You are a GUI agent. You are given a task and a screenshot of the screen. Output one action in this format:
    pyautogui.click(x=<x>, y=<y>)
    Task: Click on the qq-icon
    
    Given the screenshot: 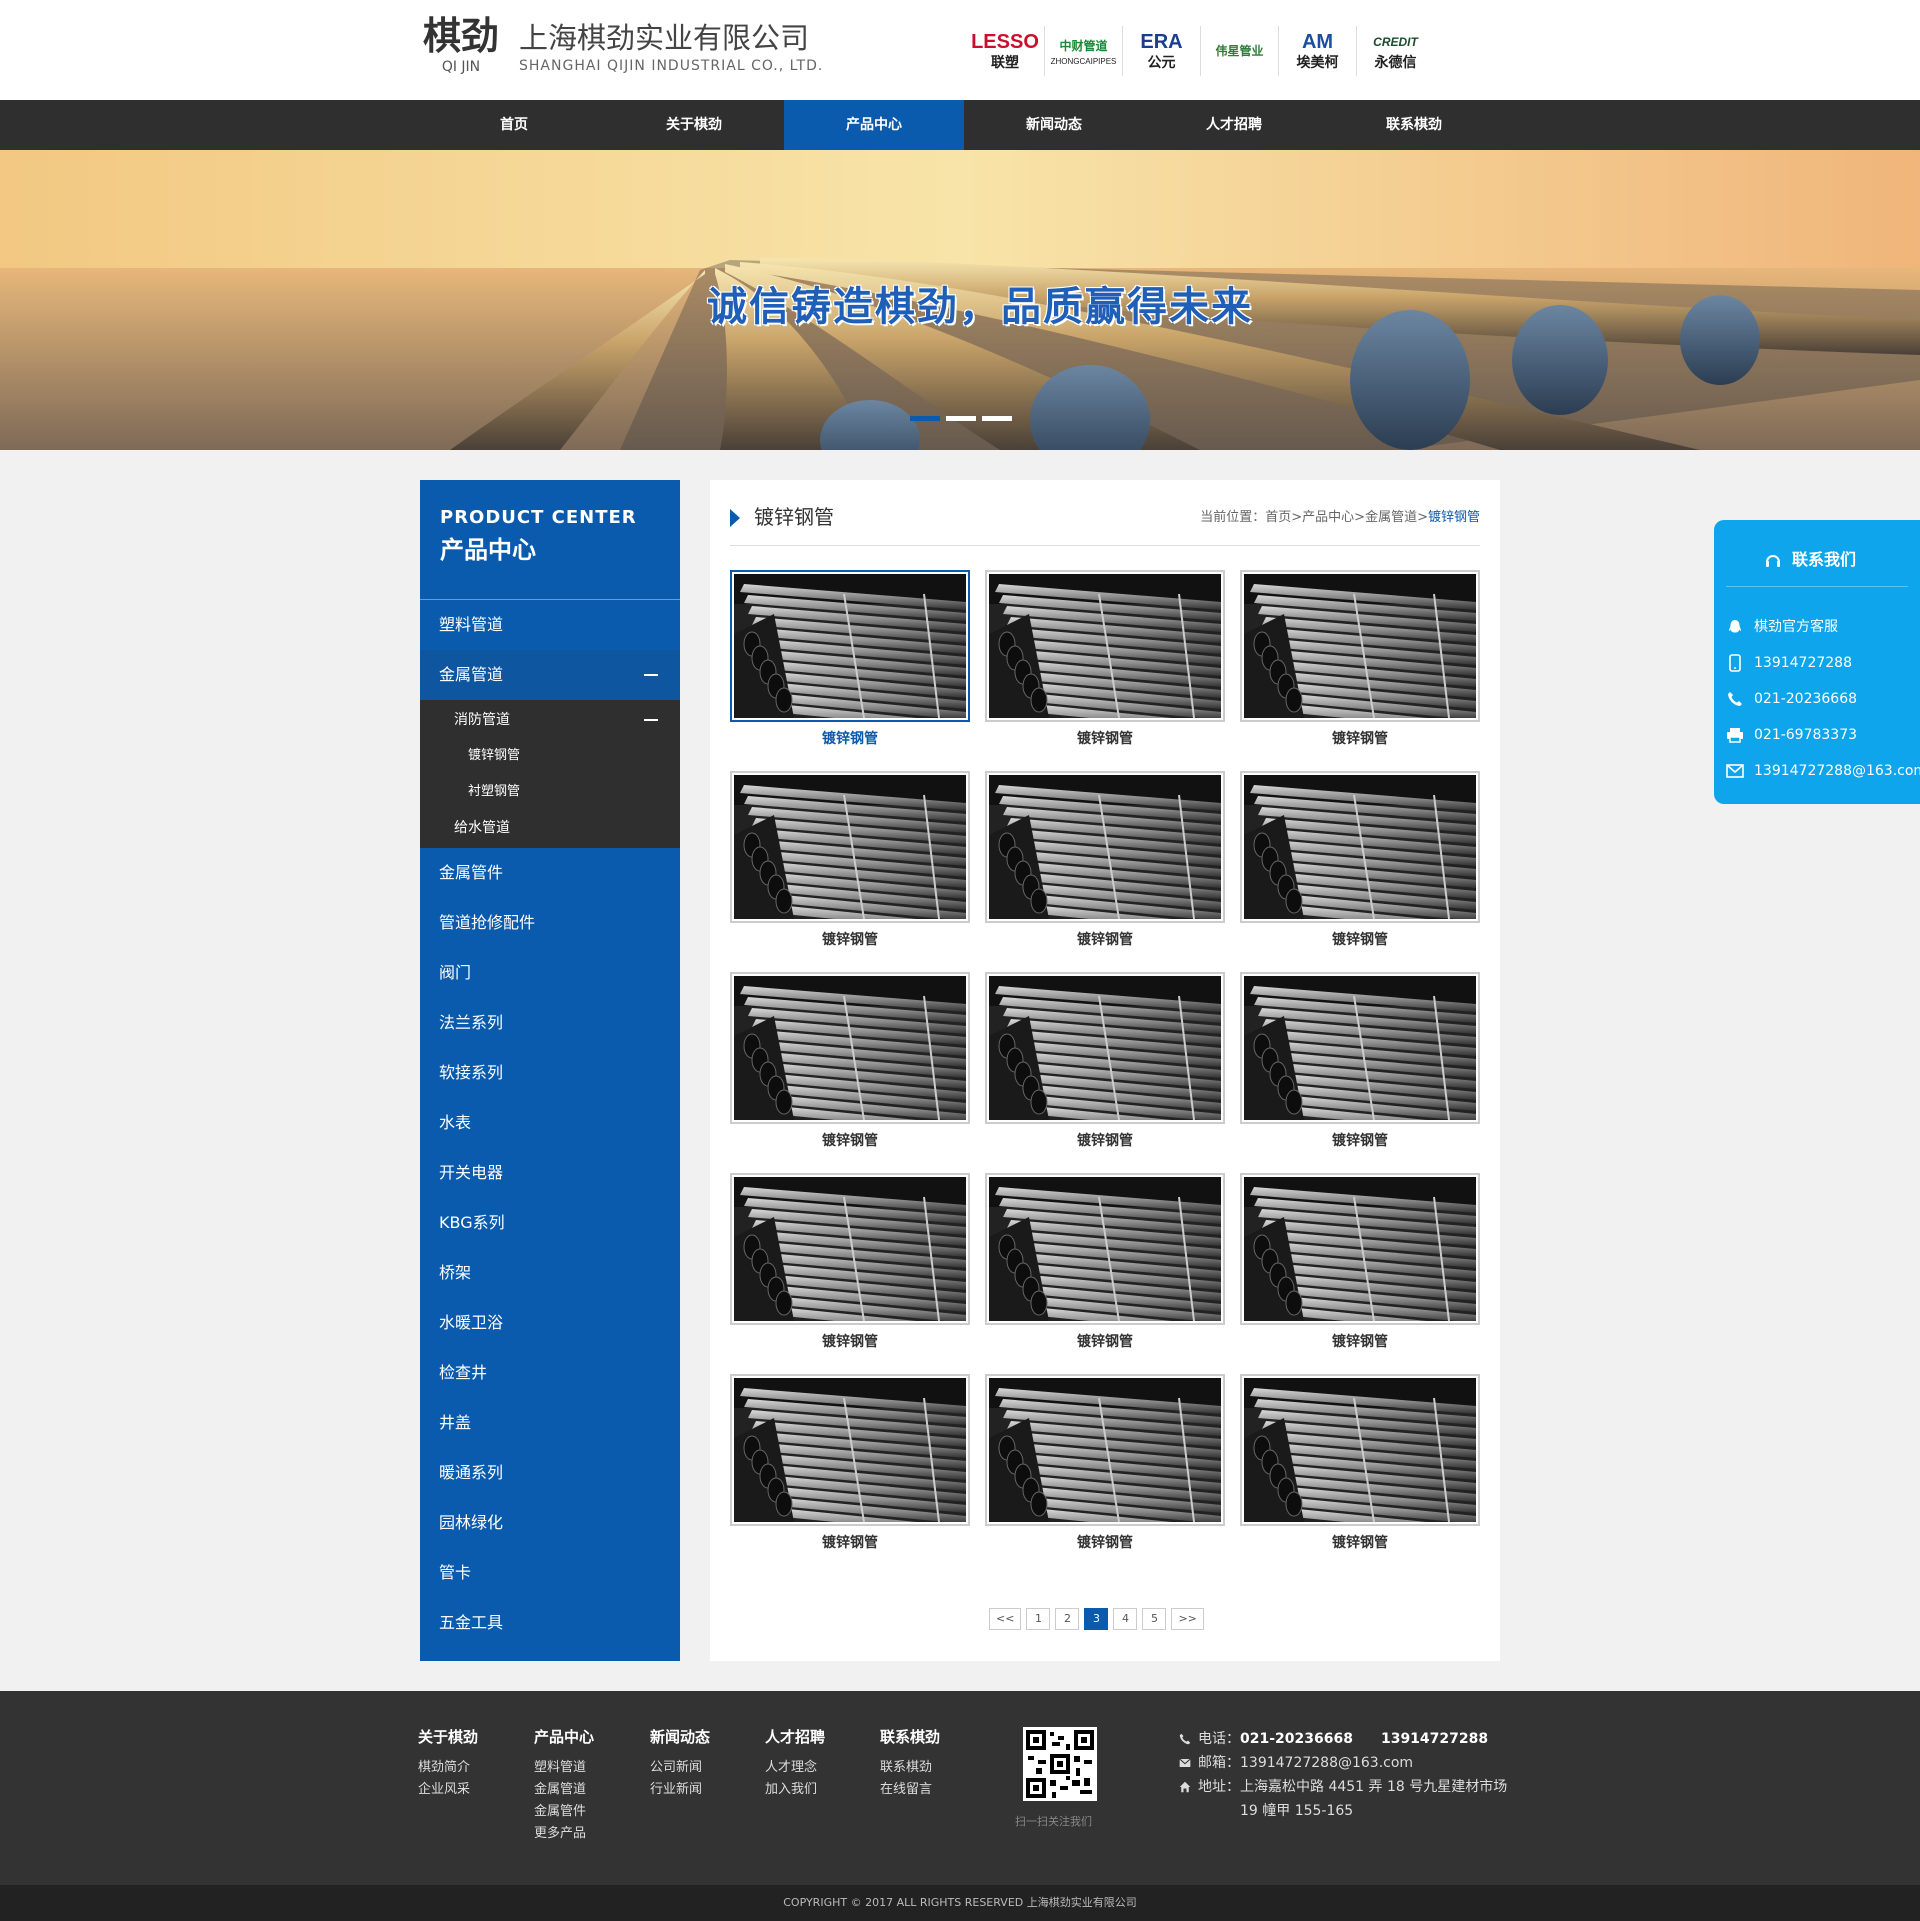 What is the action you would take?
    pyautogui.click(x=1735, y=627)
    